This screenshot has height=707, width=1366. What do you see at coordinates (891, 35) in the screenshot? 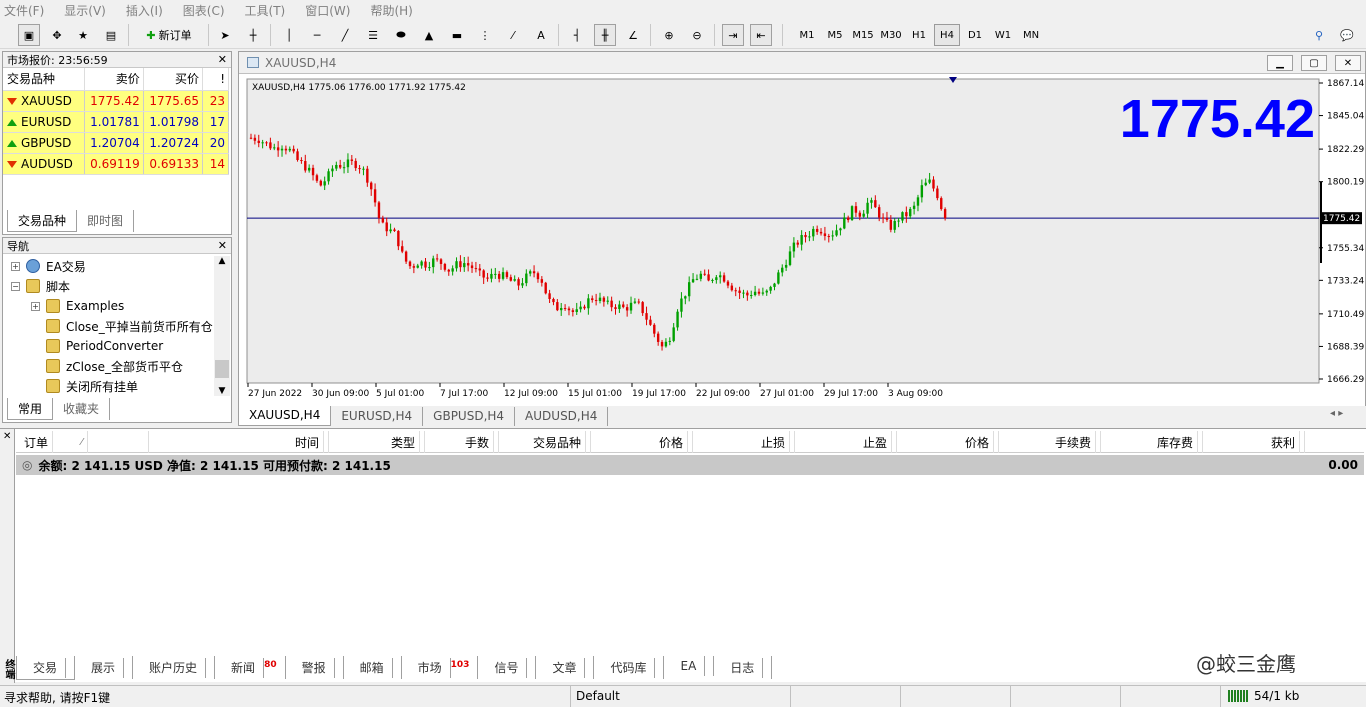
I see `timeframe-m30: M30` at bounding box center [891, 35].